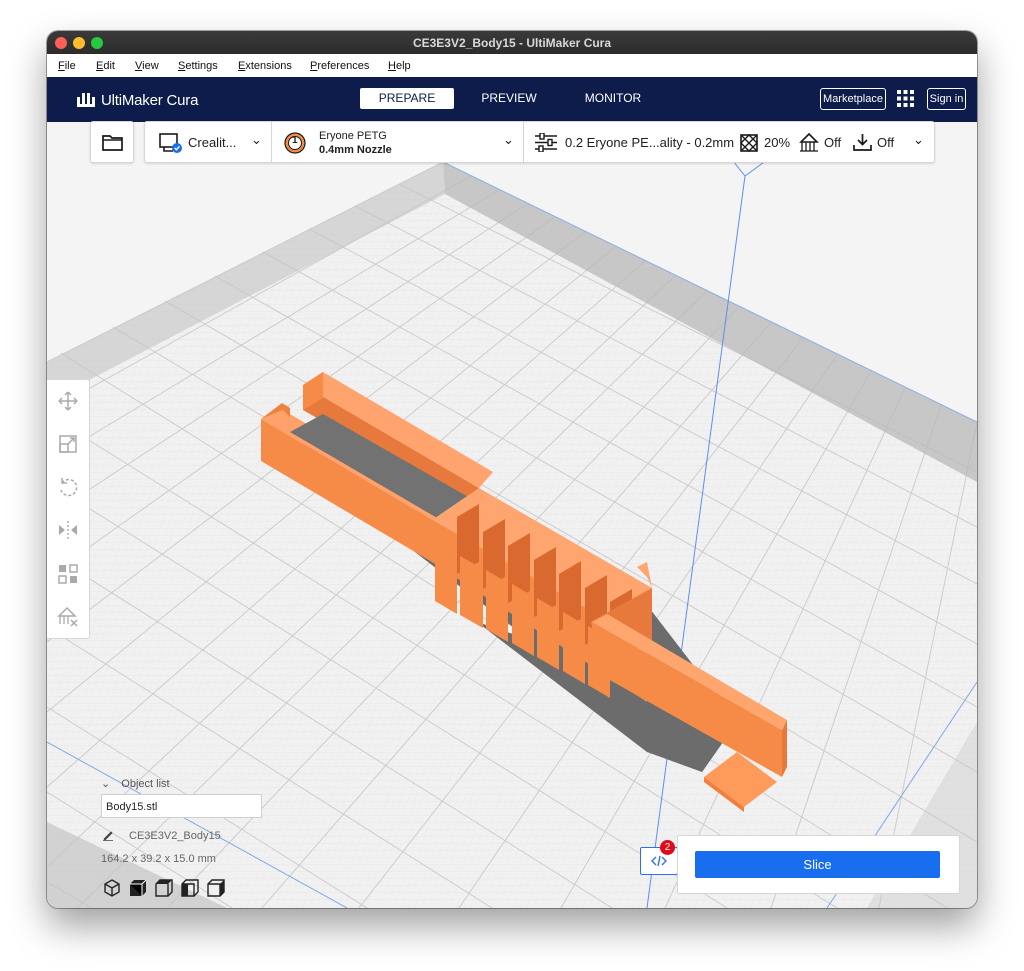 This screenshot has height=971, width=1024. What do you see at coordinates (809, 142) in the screenshot?
I see `support-icon` at bounding box center [809, 142].